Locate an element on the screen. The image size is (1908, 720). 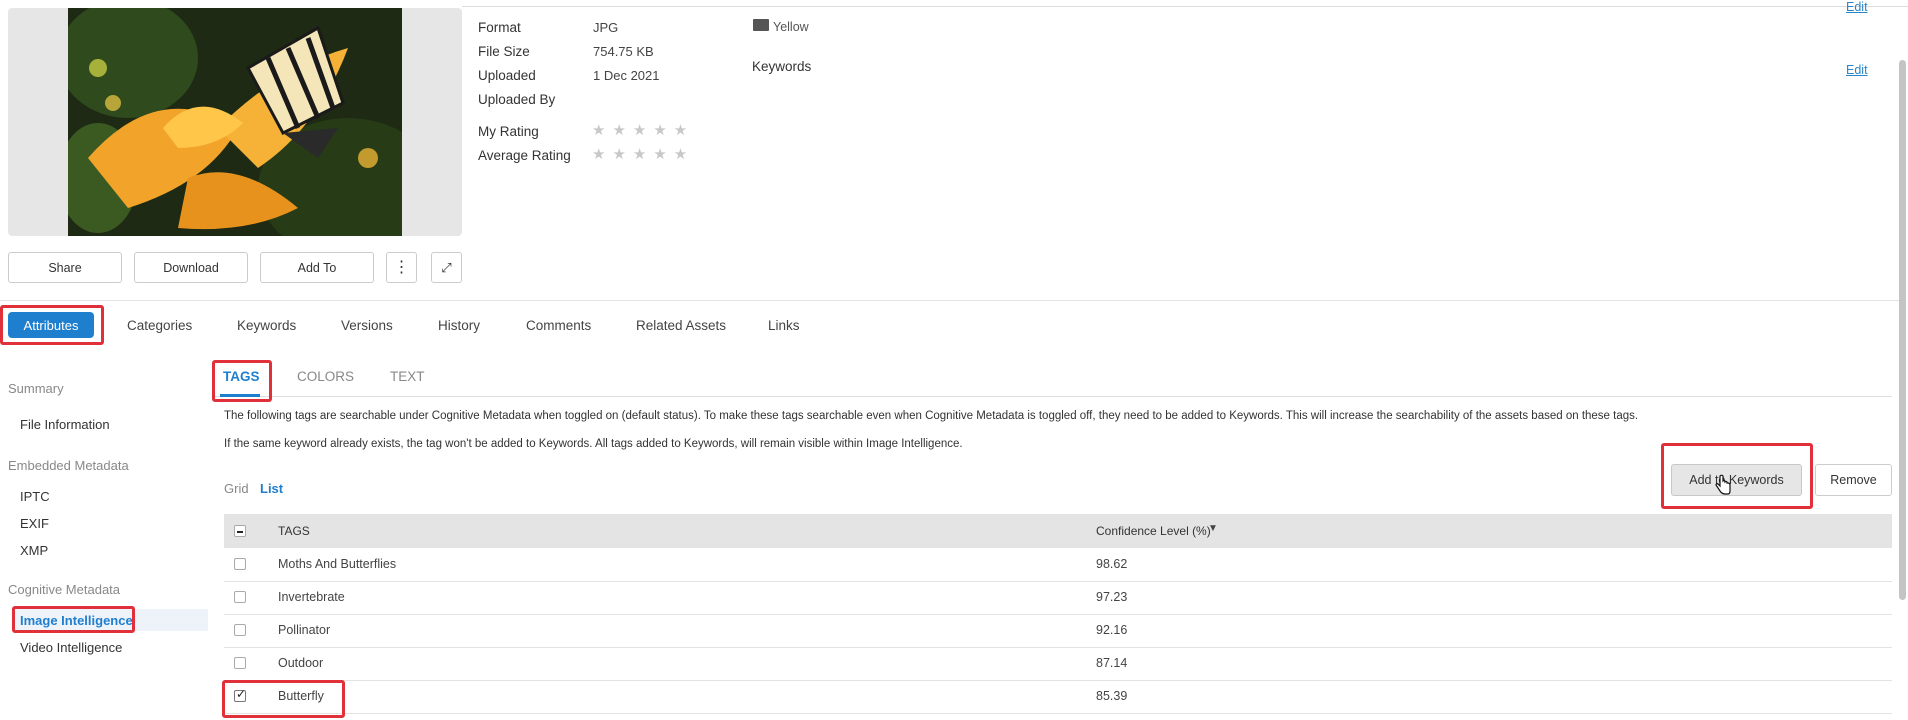
sidebar-summary: Summary is located at coordinates (36, 388).